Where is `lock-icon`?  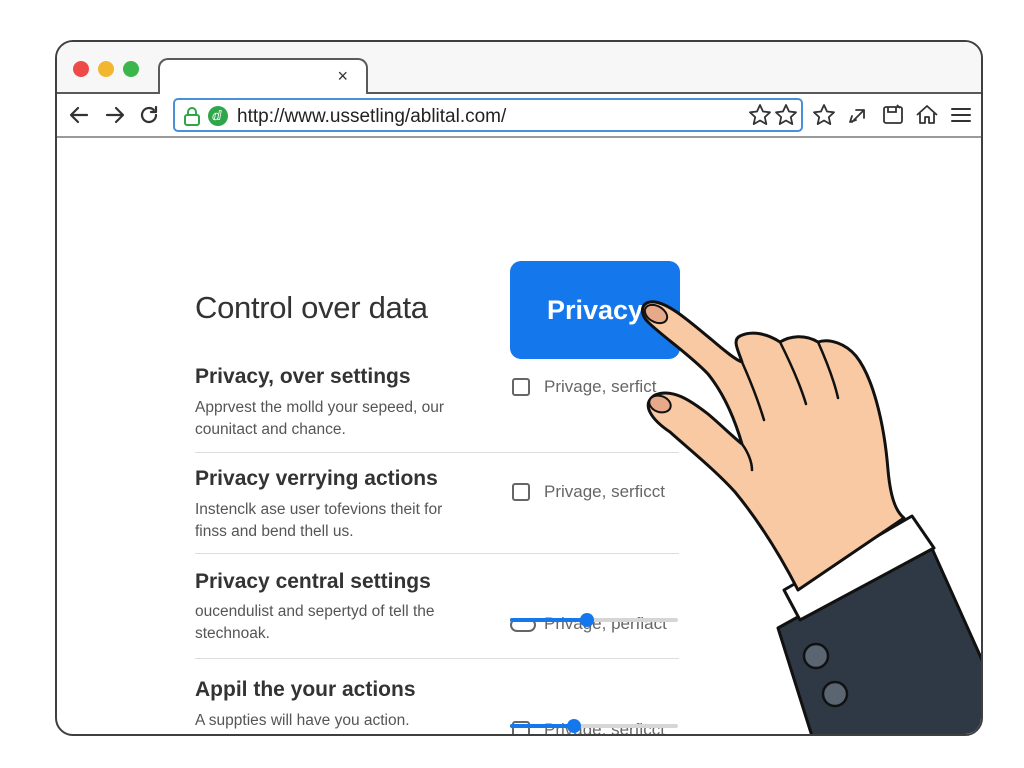
lock-icon is located at coordinates (192, 116).